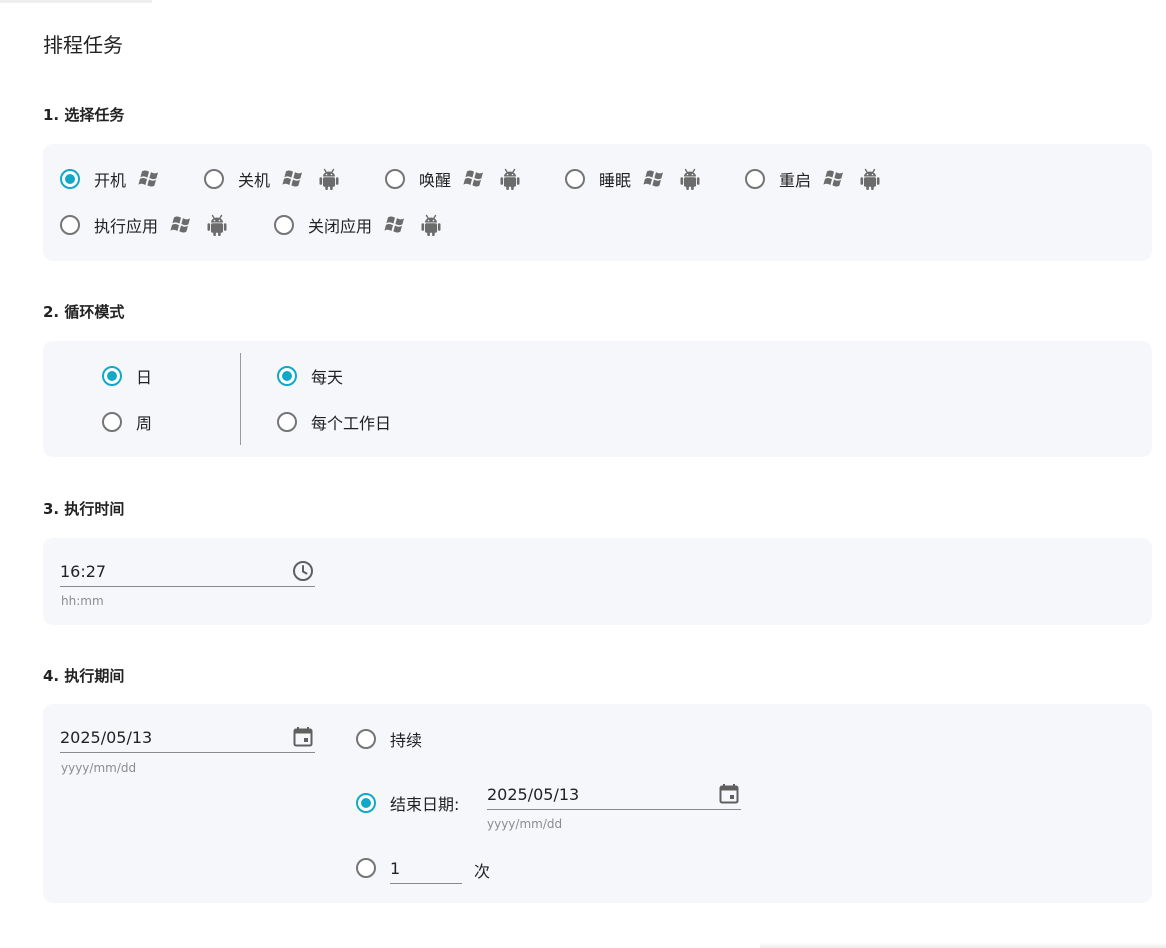 The height and width of the screenshot is (948, 1166). I want to click on count-field, so click(426, 869).